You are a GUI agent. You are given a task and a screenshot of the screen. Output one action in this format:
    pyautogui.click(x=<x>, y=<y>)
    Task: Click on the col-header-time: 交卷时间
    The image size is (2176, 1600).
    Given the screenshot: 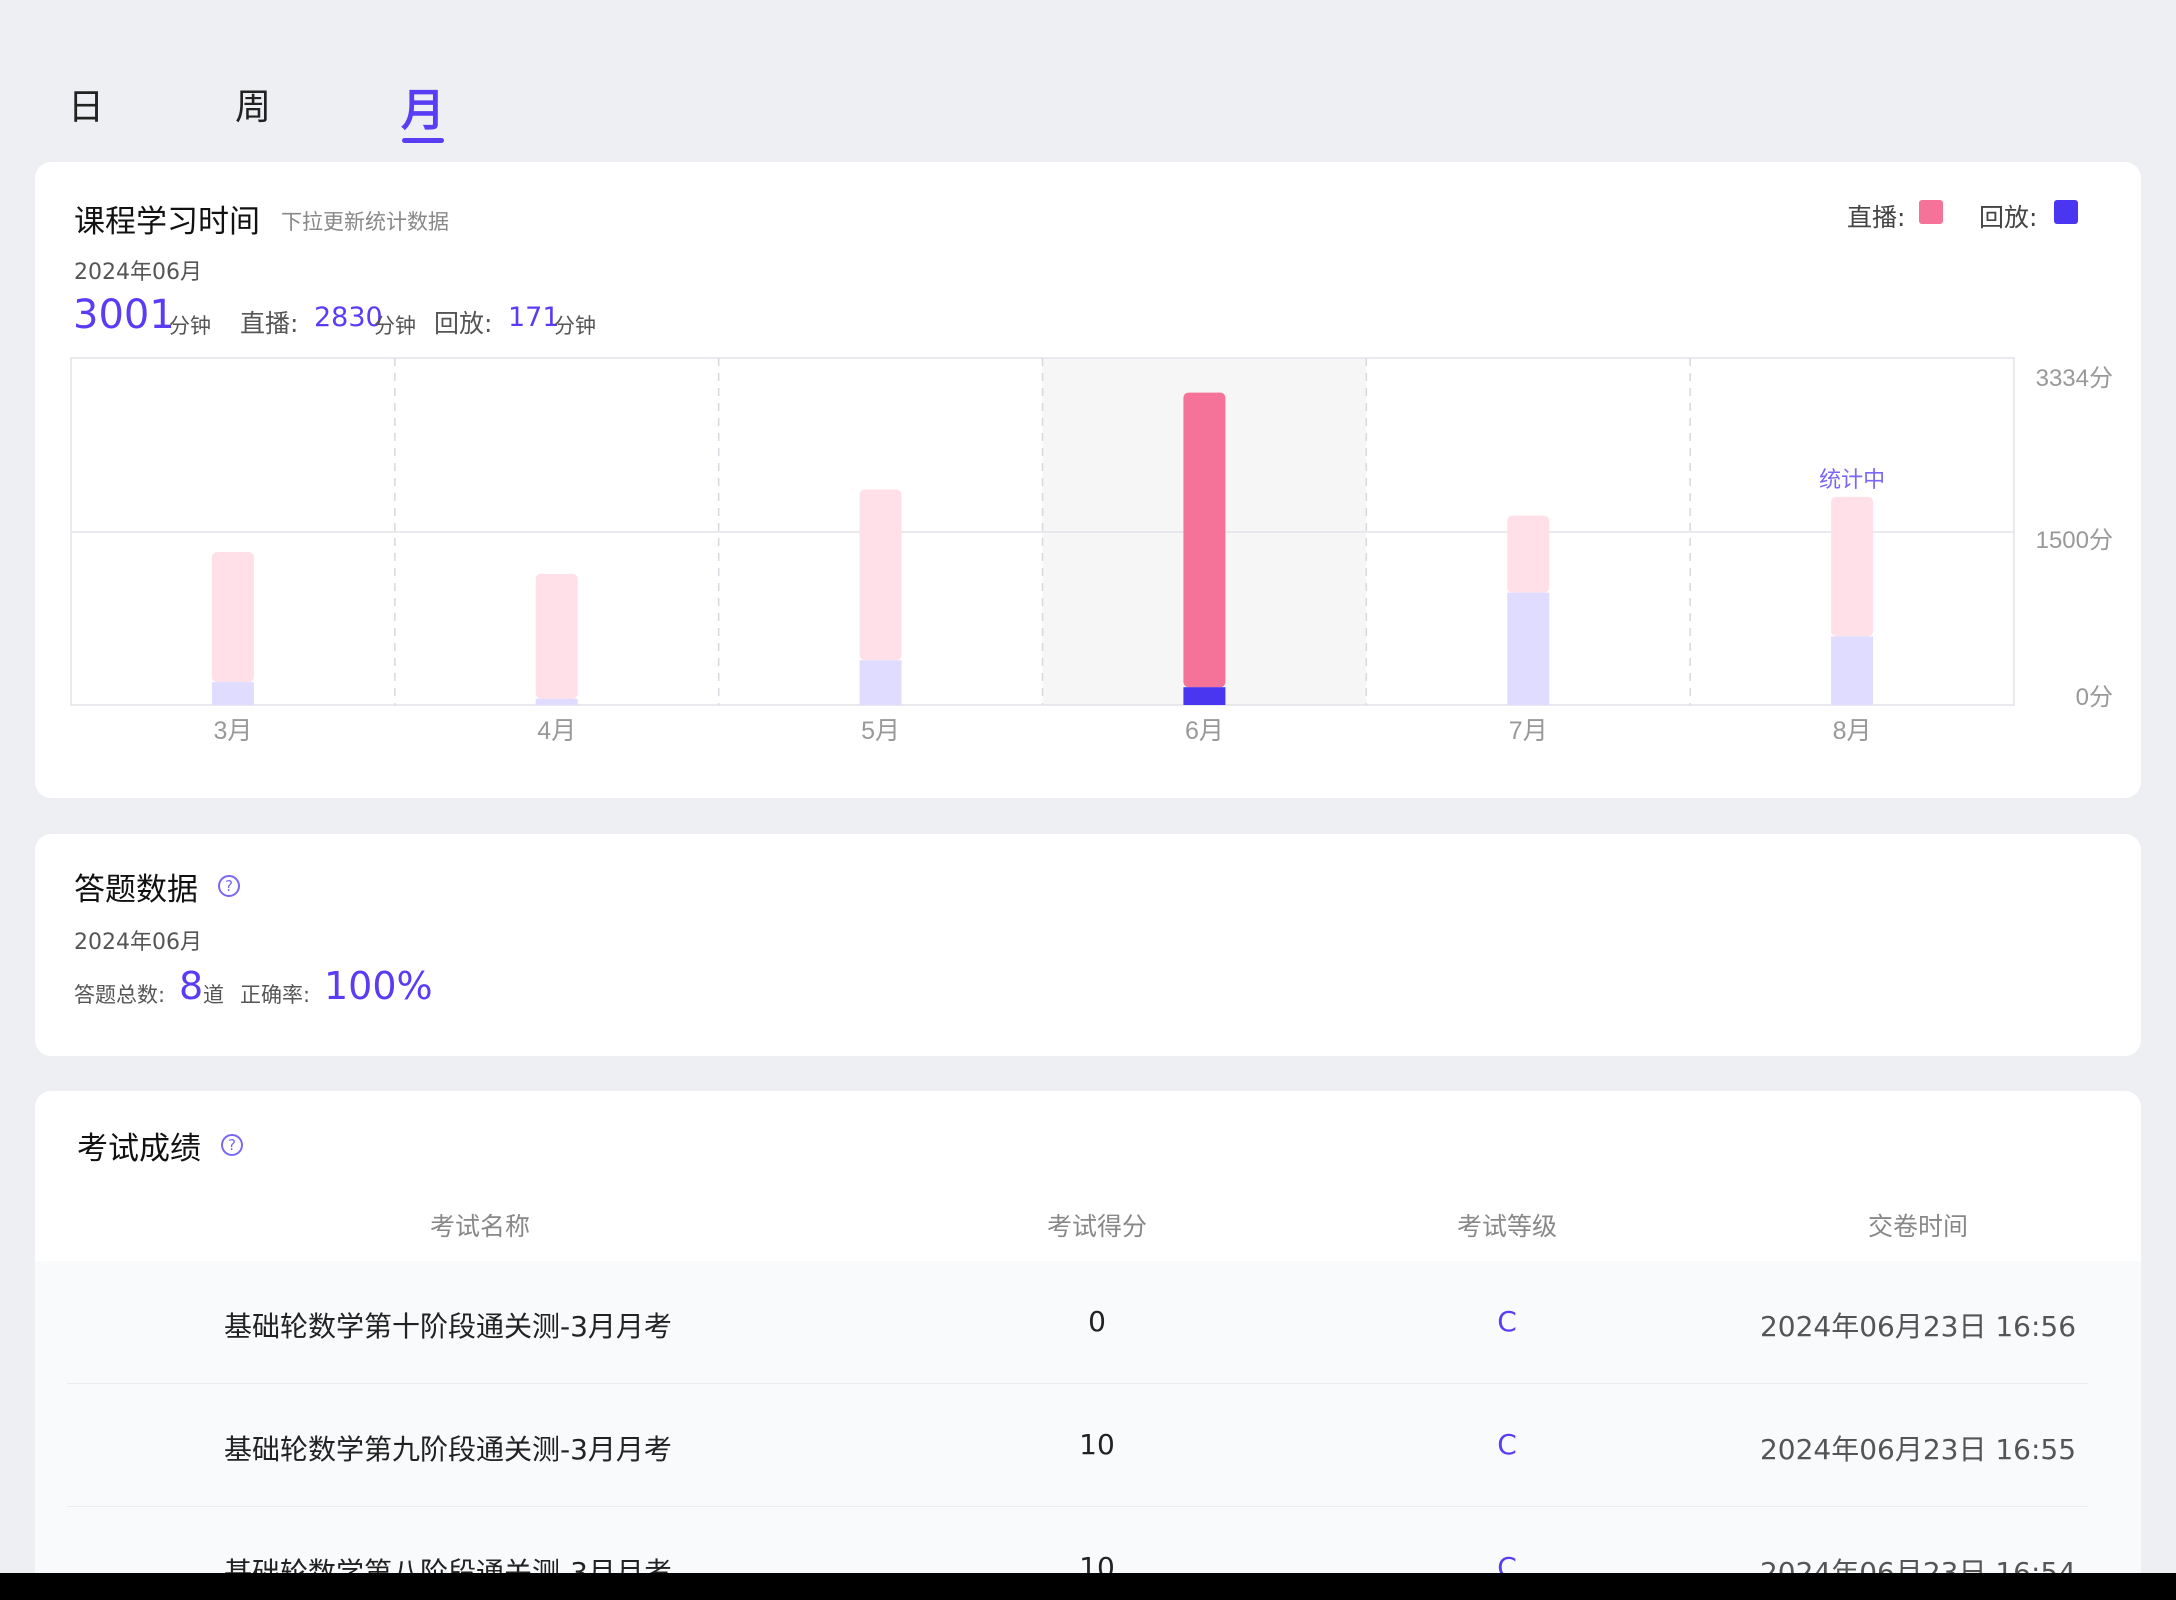 What is the action you would take?
    pyautogui.click(x=1917, y=1226)
    